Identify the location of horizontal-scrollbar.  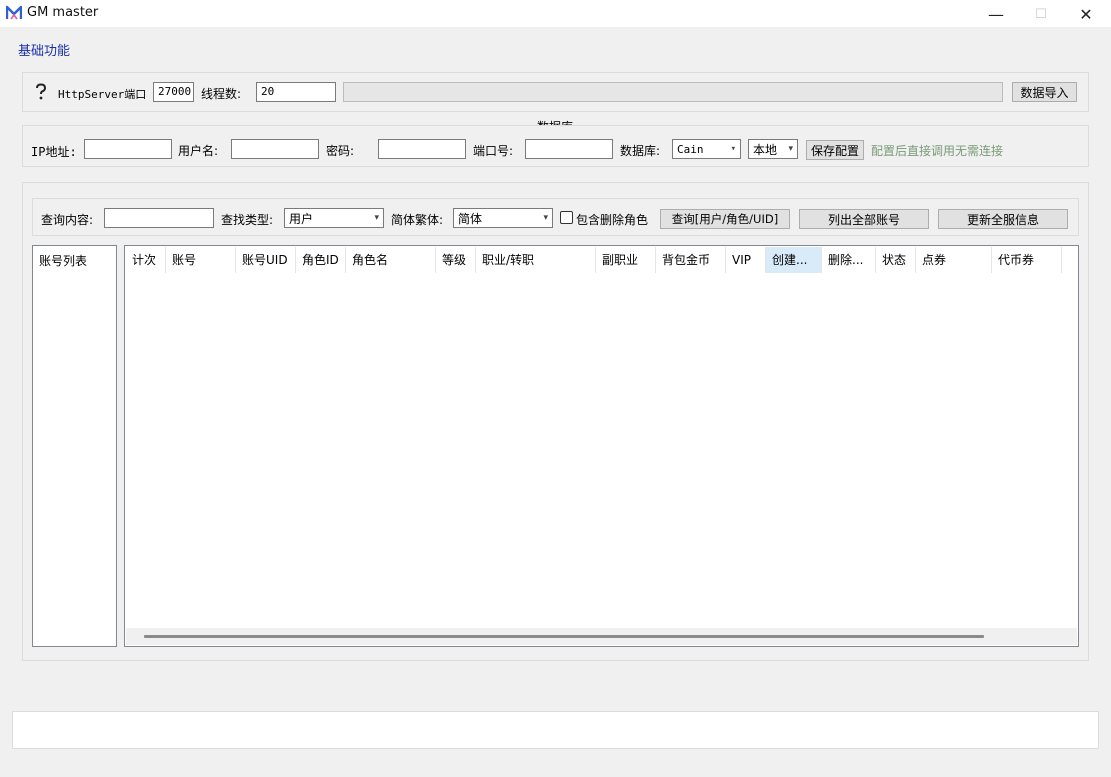
(601, 636).